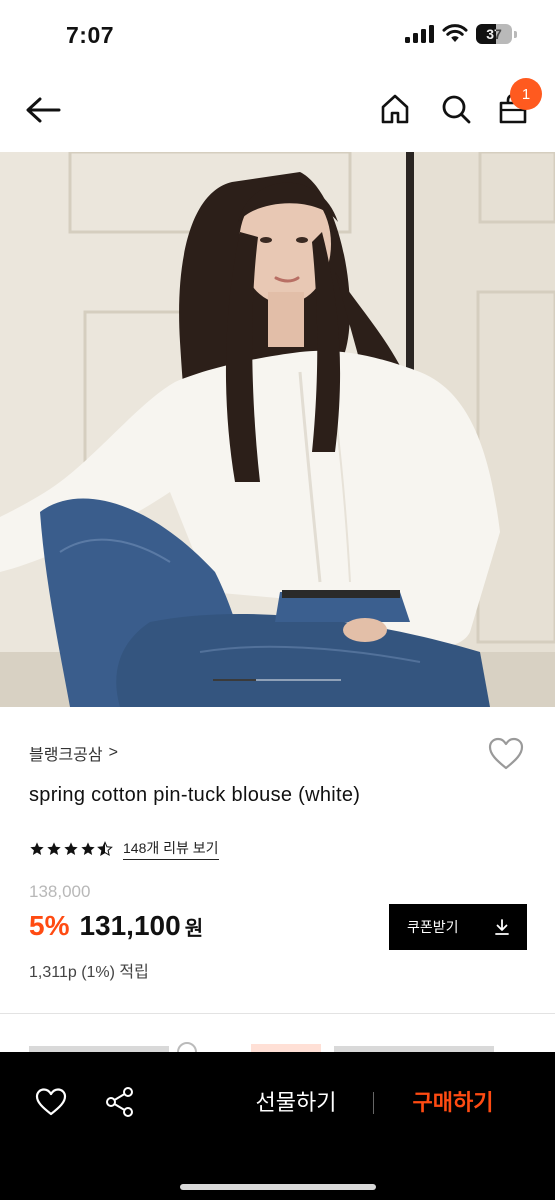 This screenshot has width=555, height=1200. Describe the element at coordinates (90, 35) in the screenshot. I see `status-time: 7:07` at that location.